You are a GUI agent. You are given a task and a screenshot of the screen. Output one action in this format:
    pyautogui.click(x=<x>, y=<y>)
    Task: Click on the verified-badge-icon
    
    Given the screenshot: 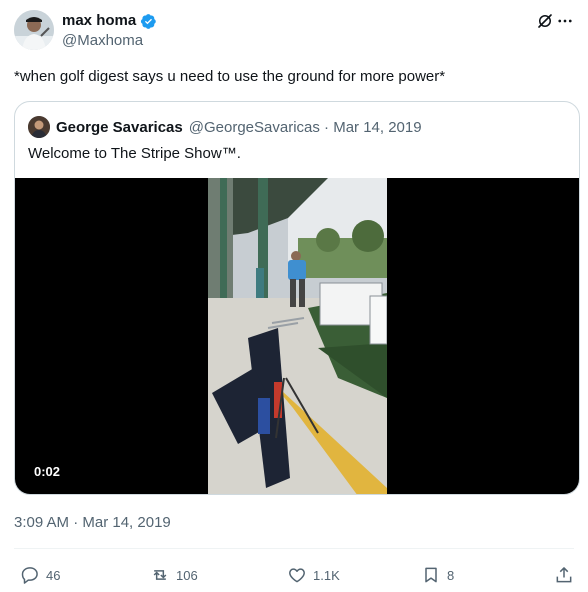 What is the action you would take?
    pyautogui.click(x=148, y=21)
    